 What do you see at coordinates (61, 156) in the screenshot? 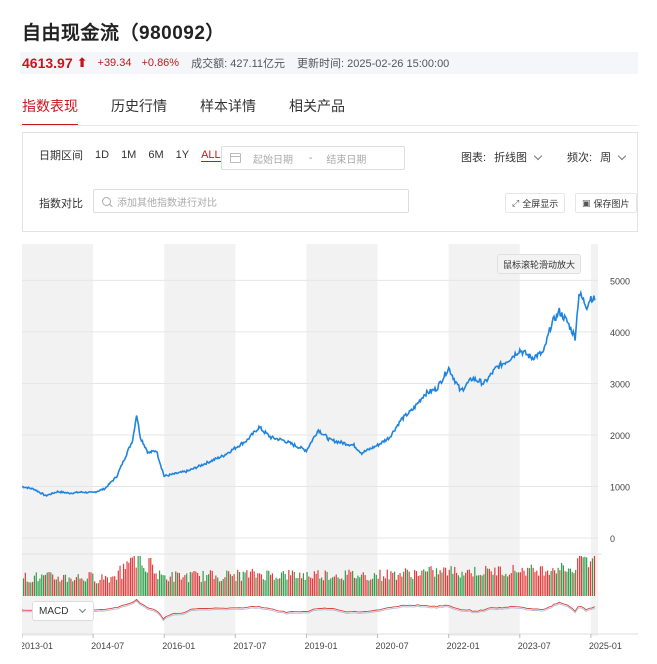
I see `date-range-label: 日期区间` at bounding box center [61, 156].